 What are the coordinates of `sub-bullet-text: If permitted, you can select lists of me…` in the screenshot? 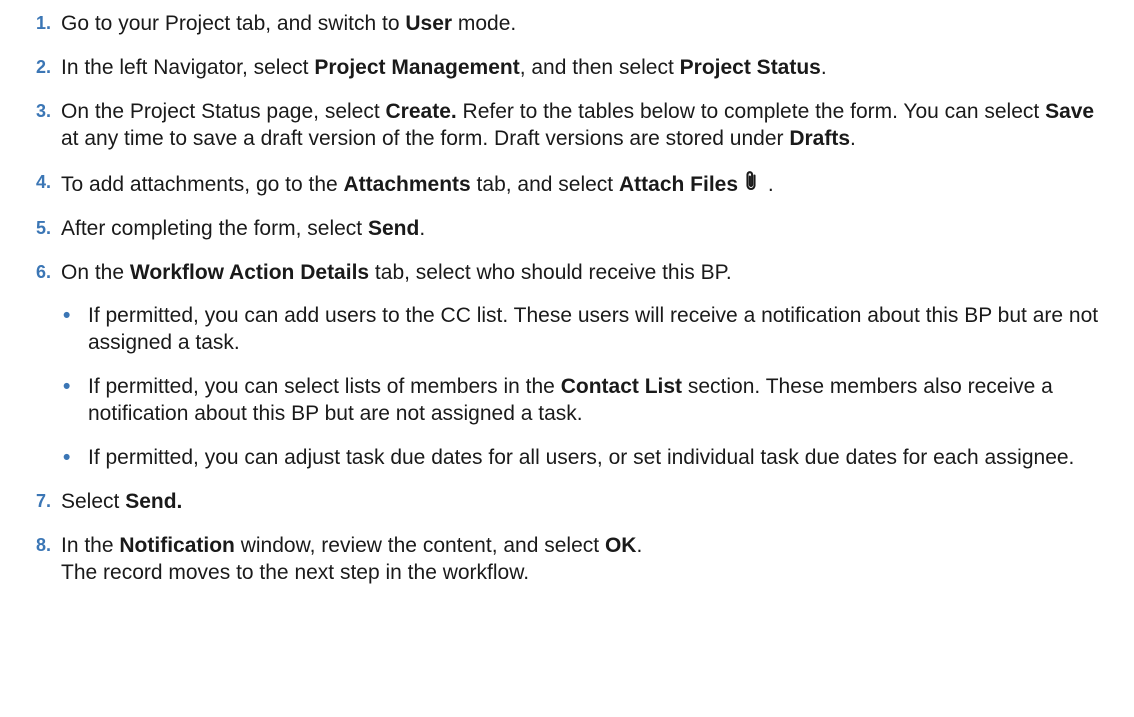 It's located at (324, 386).